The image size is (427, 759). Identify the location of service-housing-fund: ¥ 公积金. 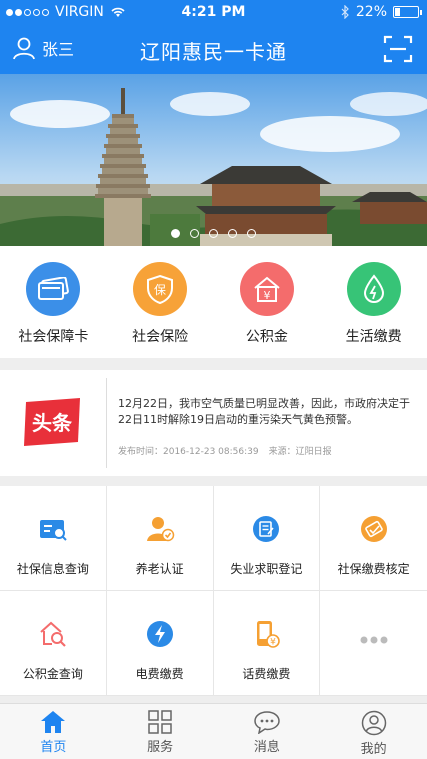
(267, 302).